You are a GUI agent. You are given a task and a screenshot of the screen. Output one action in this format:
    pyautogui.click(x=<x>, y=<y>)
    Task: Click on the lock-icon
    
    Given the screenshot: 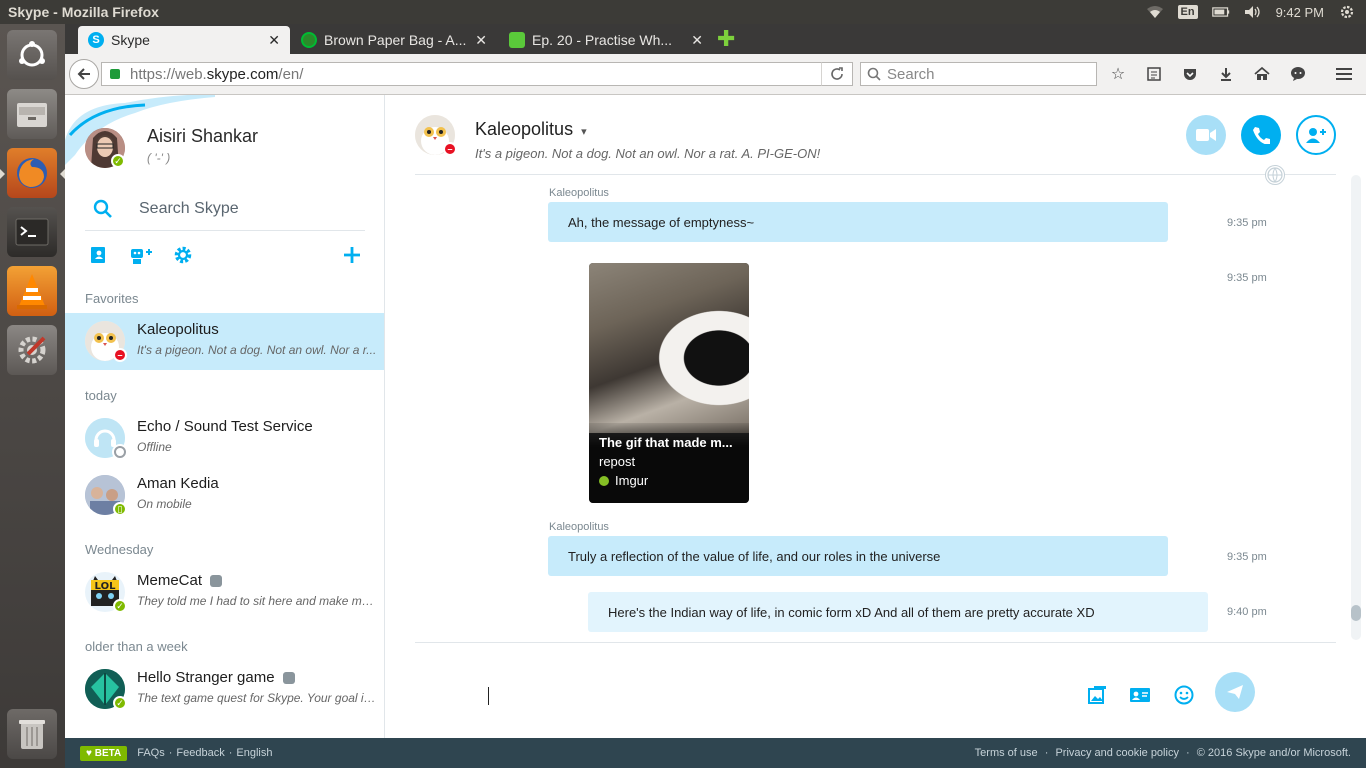 What is the action you would take?
    pyautogui.click(x=115, y=74)
    